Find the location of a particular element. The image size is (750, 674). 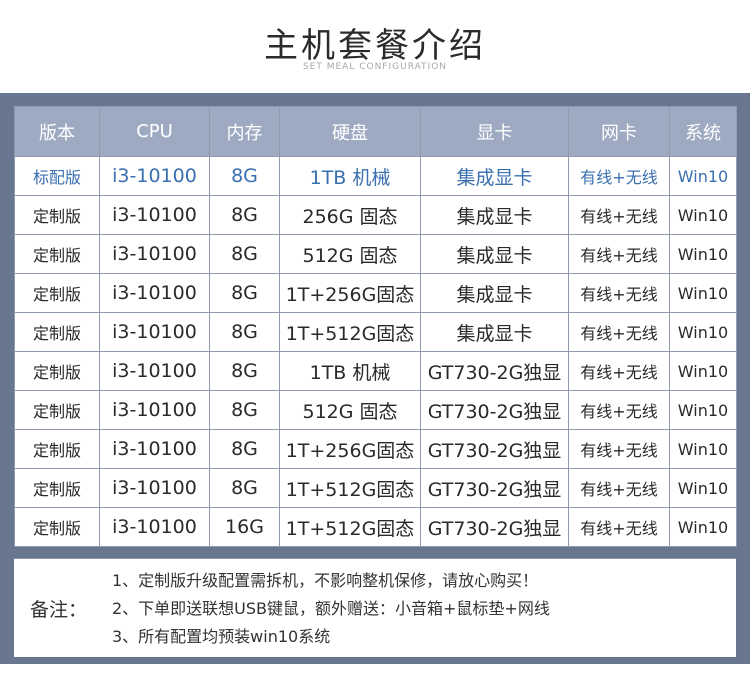

header-disk: 硬盘 is located at coordinates (350, 131).